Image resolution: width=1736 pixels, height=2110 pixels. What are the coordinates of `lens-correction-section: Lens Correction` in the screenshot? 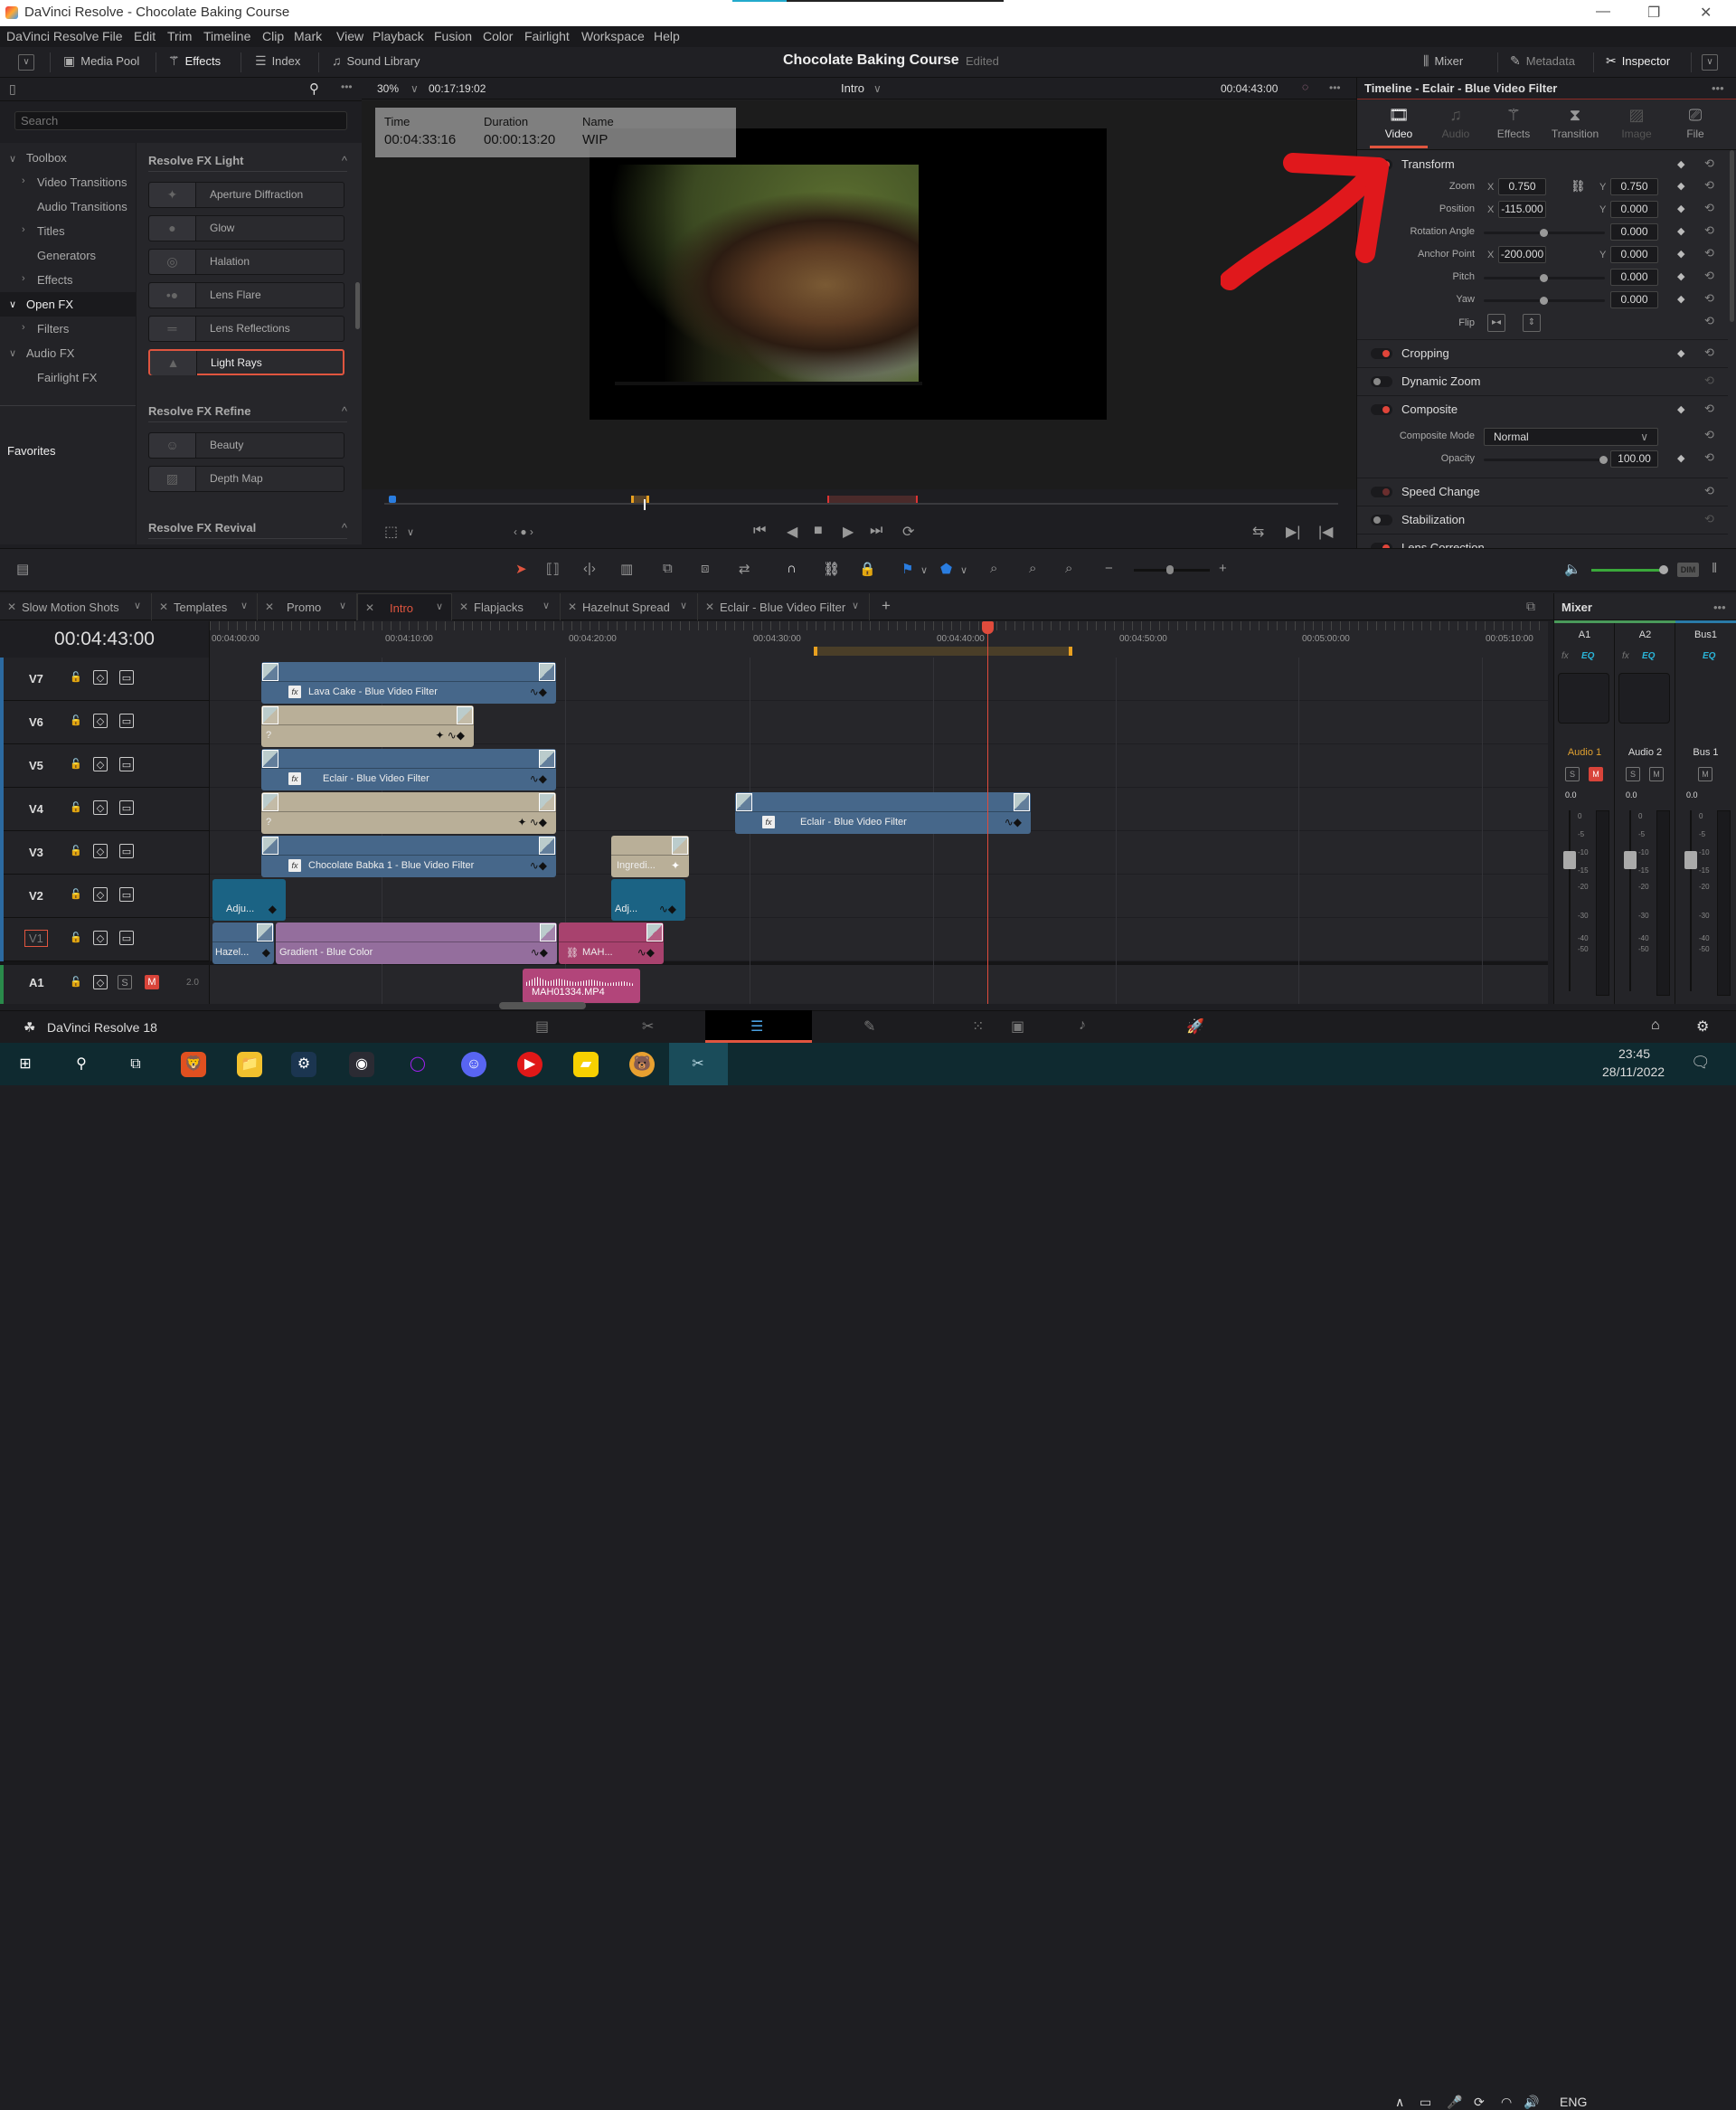 It's located at (1543, 541).